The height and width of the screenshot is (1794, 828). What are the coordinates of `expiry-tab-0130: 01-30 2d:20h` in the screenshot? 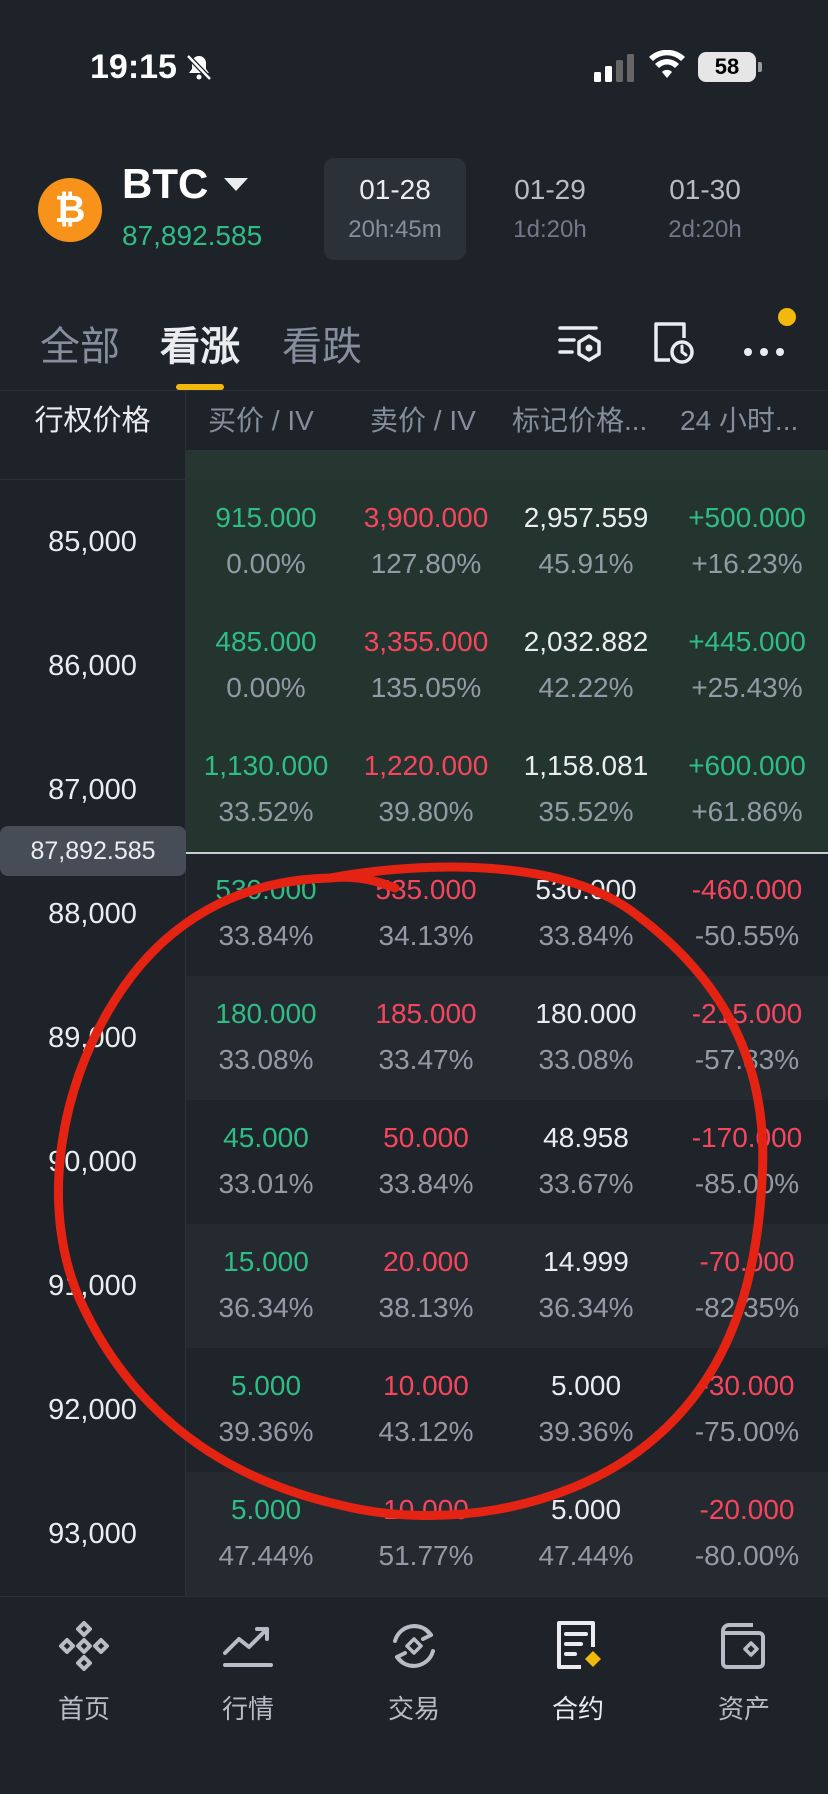 It's located at (705, 209).